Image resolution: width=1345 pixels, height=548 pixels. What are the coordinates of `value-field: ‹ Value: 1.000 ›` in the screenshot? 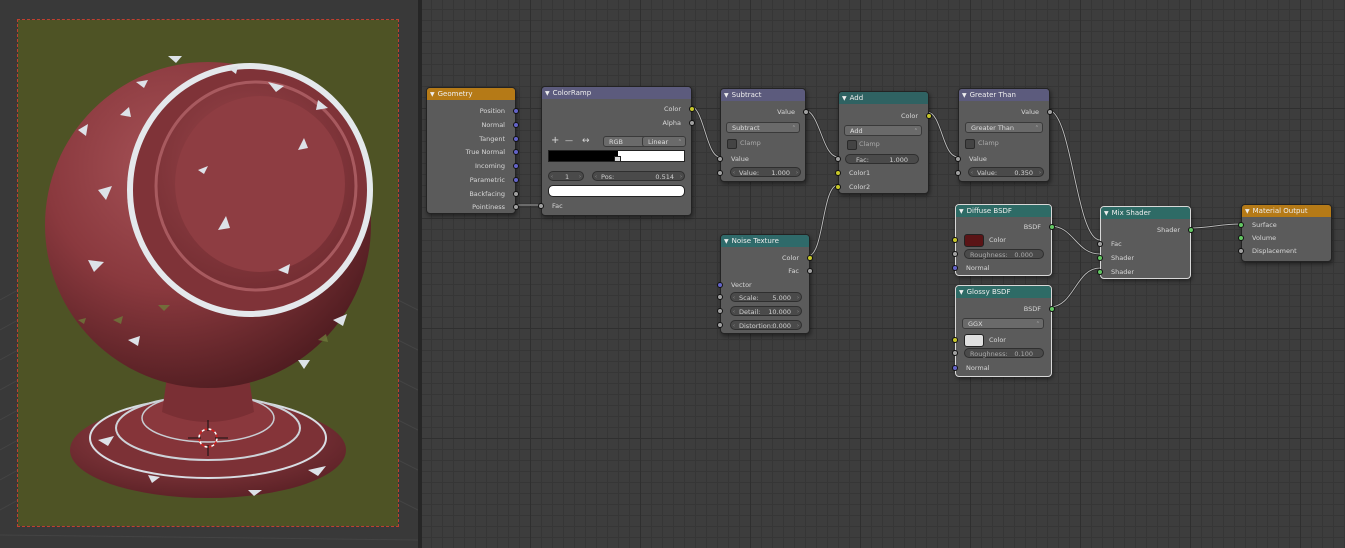 It's located at (765, 172).